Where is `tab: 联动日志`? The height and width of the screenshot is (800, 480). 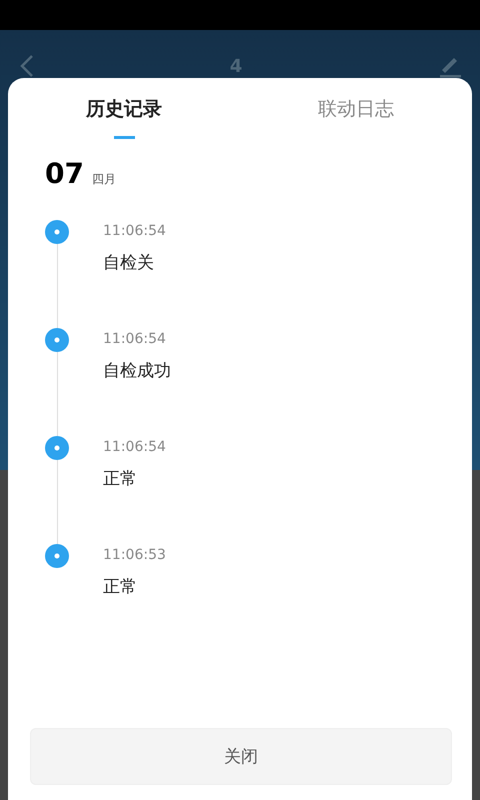 tab: 联动日志 is located at coordinates (356, 108).